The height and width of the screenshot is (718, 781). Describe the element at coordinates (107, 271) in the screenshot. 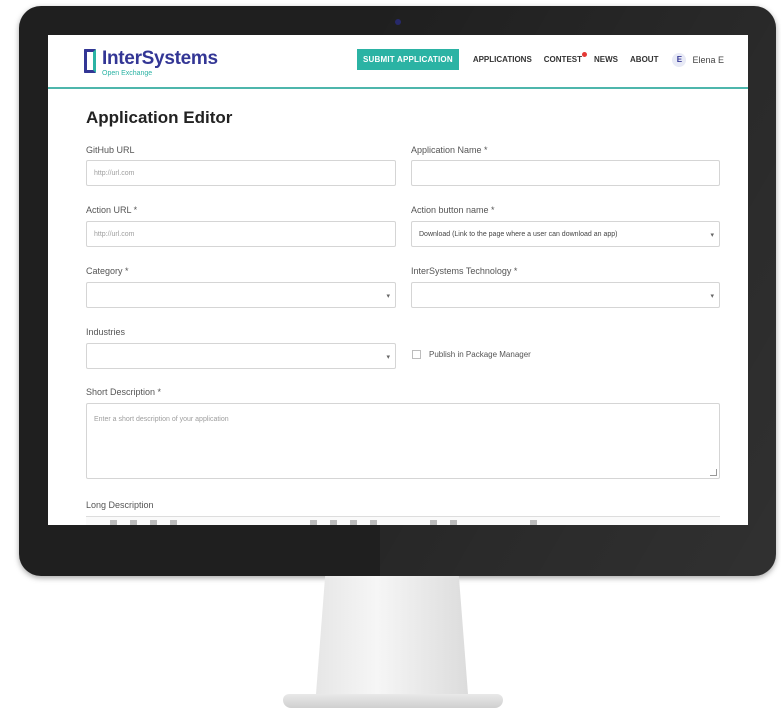

I see `category-label: Category *` at that location.